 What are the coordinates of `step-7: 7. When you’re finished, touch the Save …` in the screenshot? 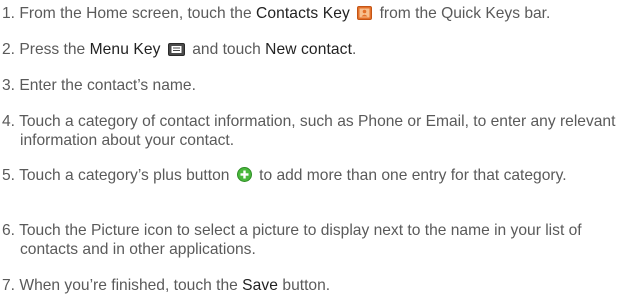 It's located at (319, 285).